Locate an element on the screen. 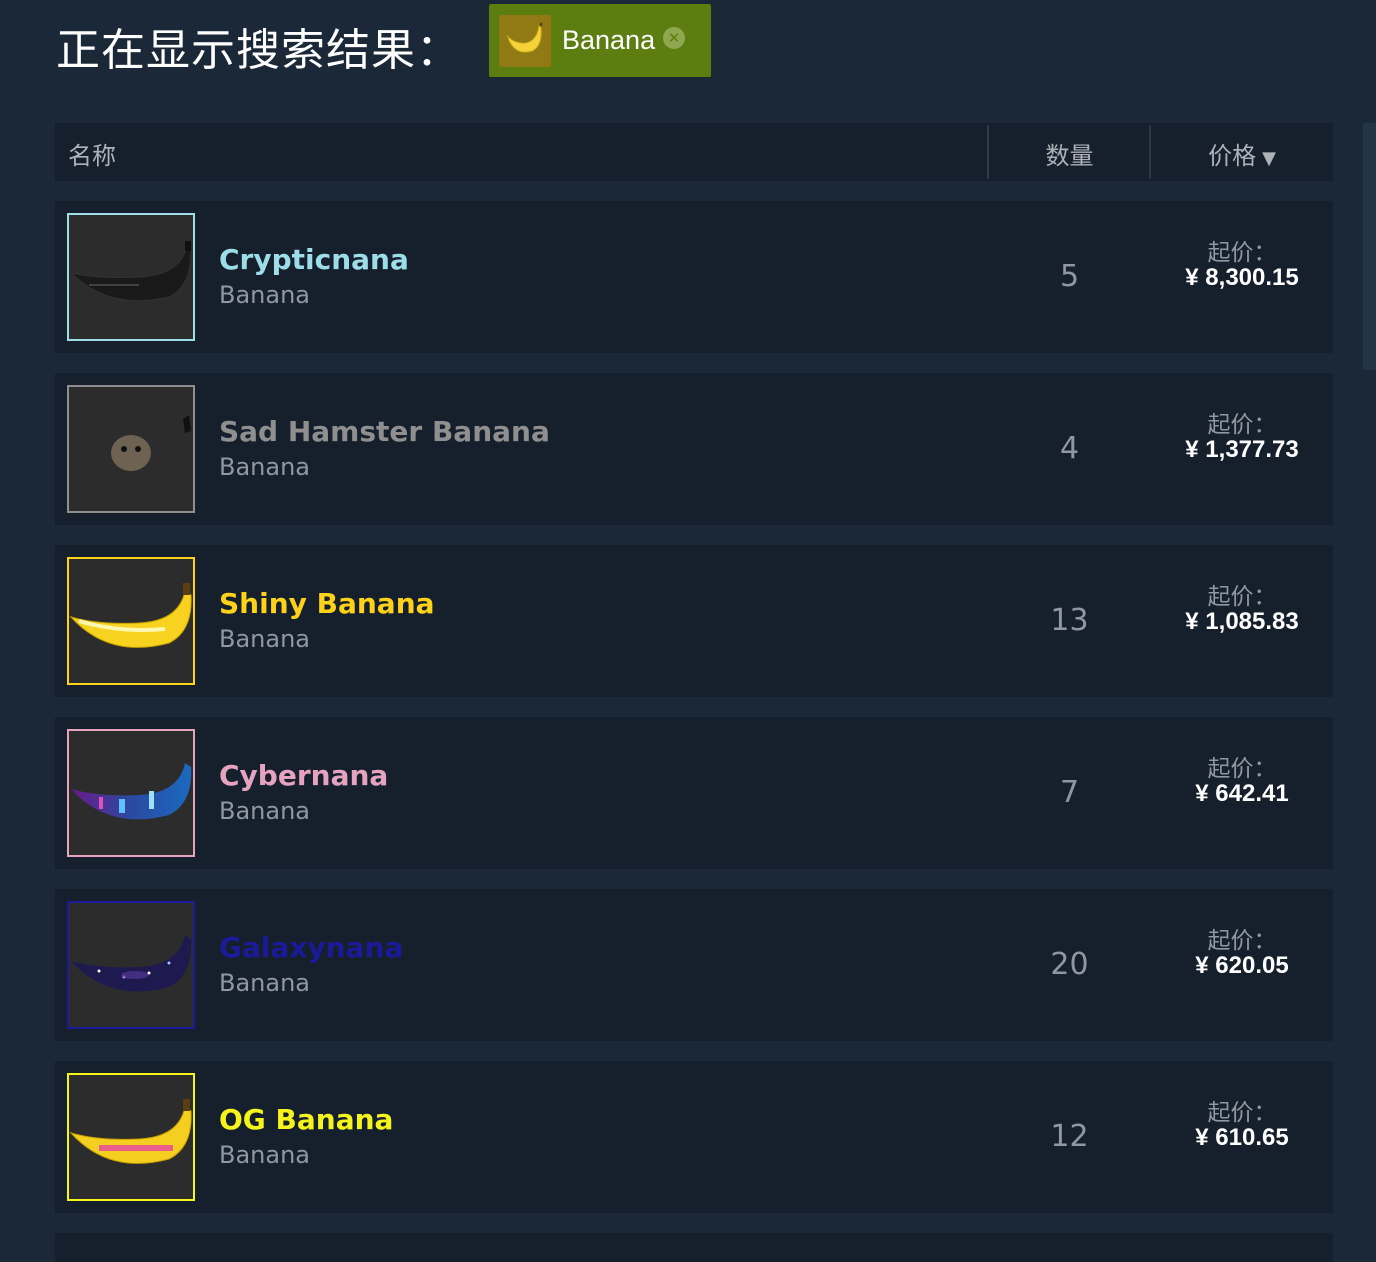  item-quantity: 4 is located at coordinates (1069, 448).